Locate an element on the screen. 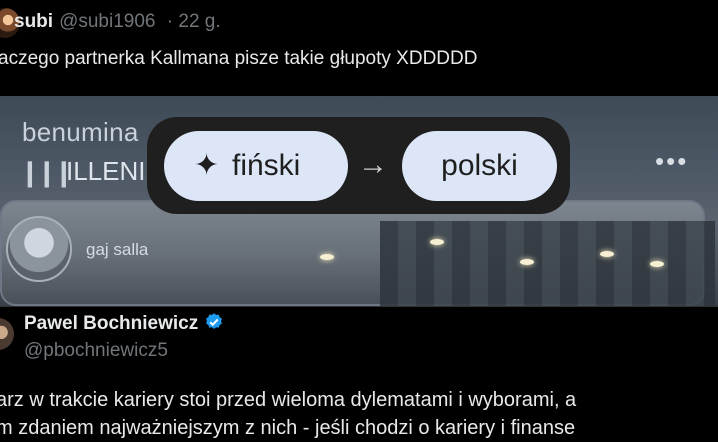 This screenshot has height=442, width=718. translate-bar: ✦ fiński → polski is located at coordinates (358, 165).